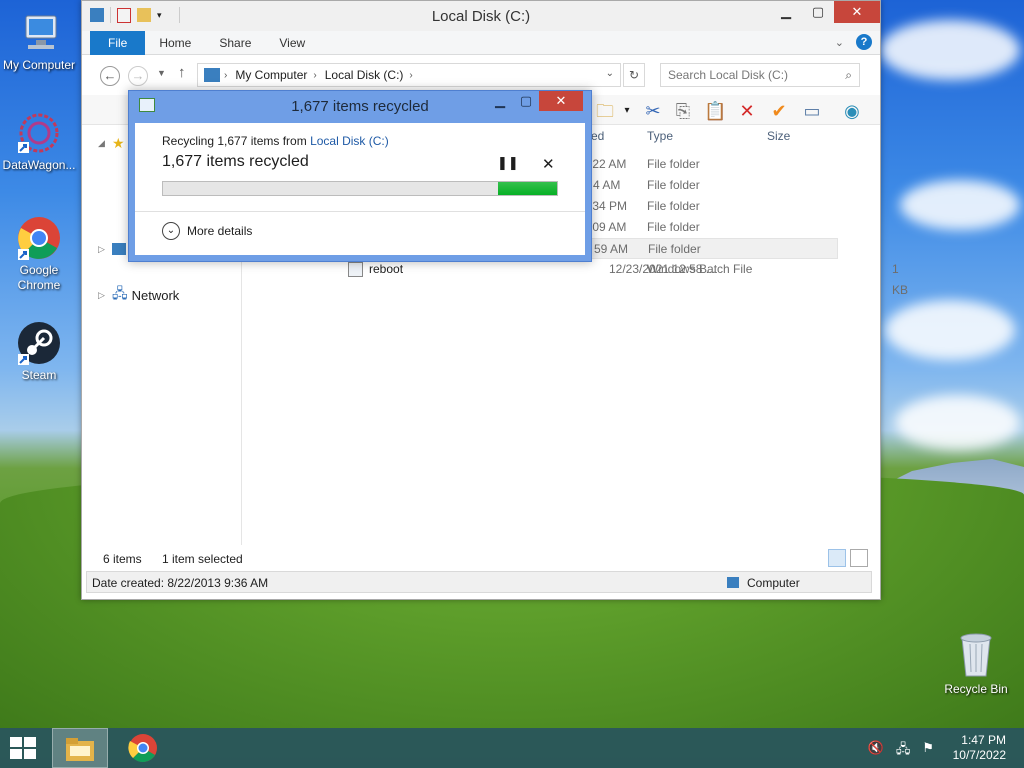  I want to click on refresh-button: ↻, so click(634, 75).